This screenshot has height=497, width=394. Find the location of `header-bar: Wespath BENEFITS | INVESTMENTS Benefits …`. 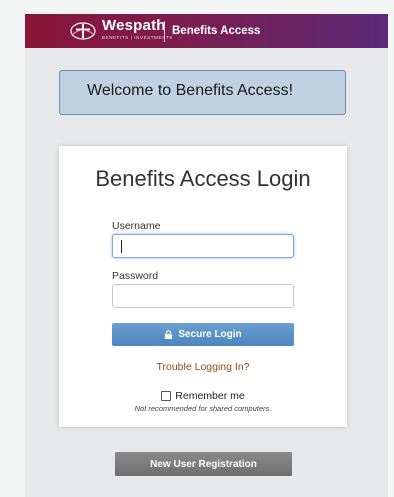

header-bar: Wespath BENEFITS | INVESTMENTS Benefits … is located at coordinates (206, 31).